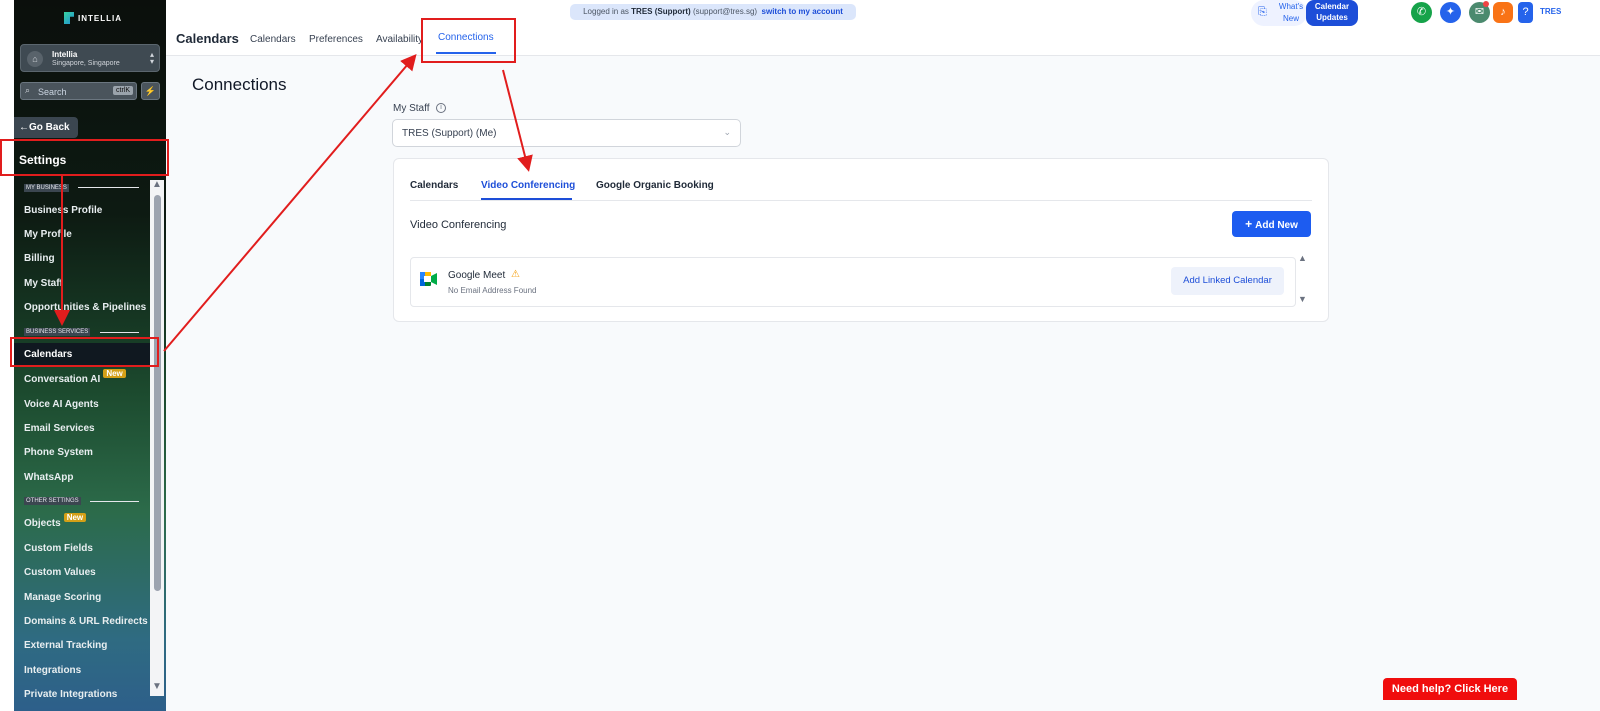 The image size is (1600, 711). What do you see at coordinates (100, 18) in the screenshot?
I see `brand-name: INTELLIA` at bounding box center [100, 18].